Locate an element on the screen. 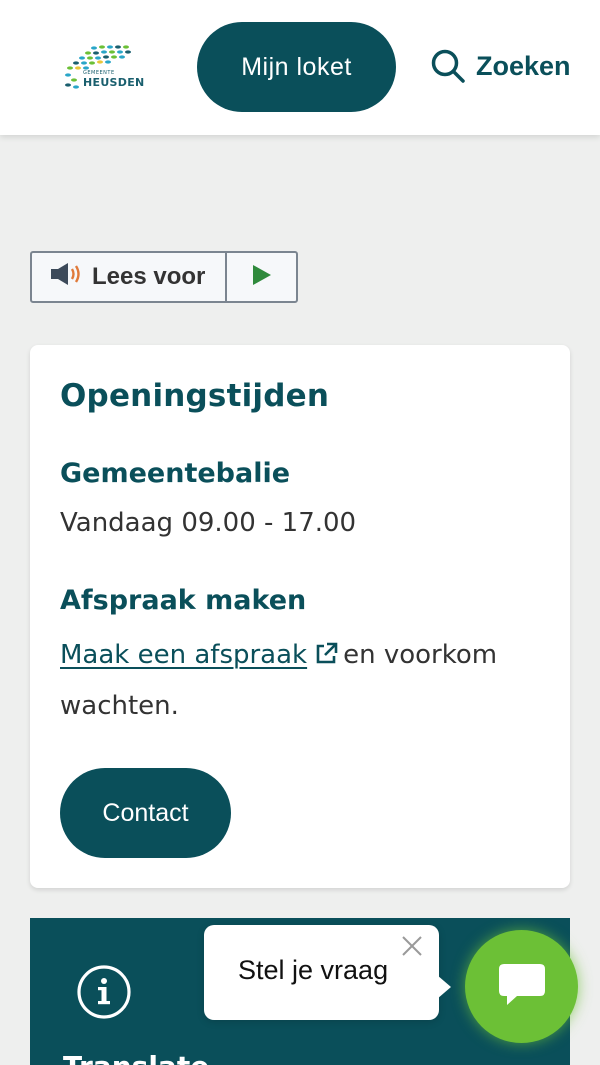 This screenshot has height=1065, width=600. read-aloud-widget: Lees voor is located at coordinates (164, 277).